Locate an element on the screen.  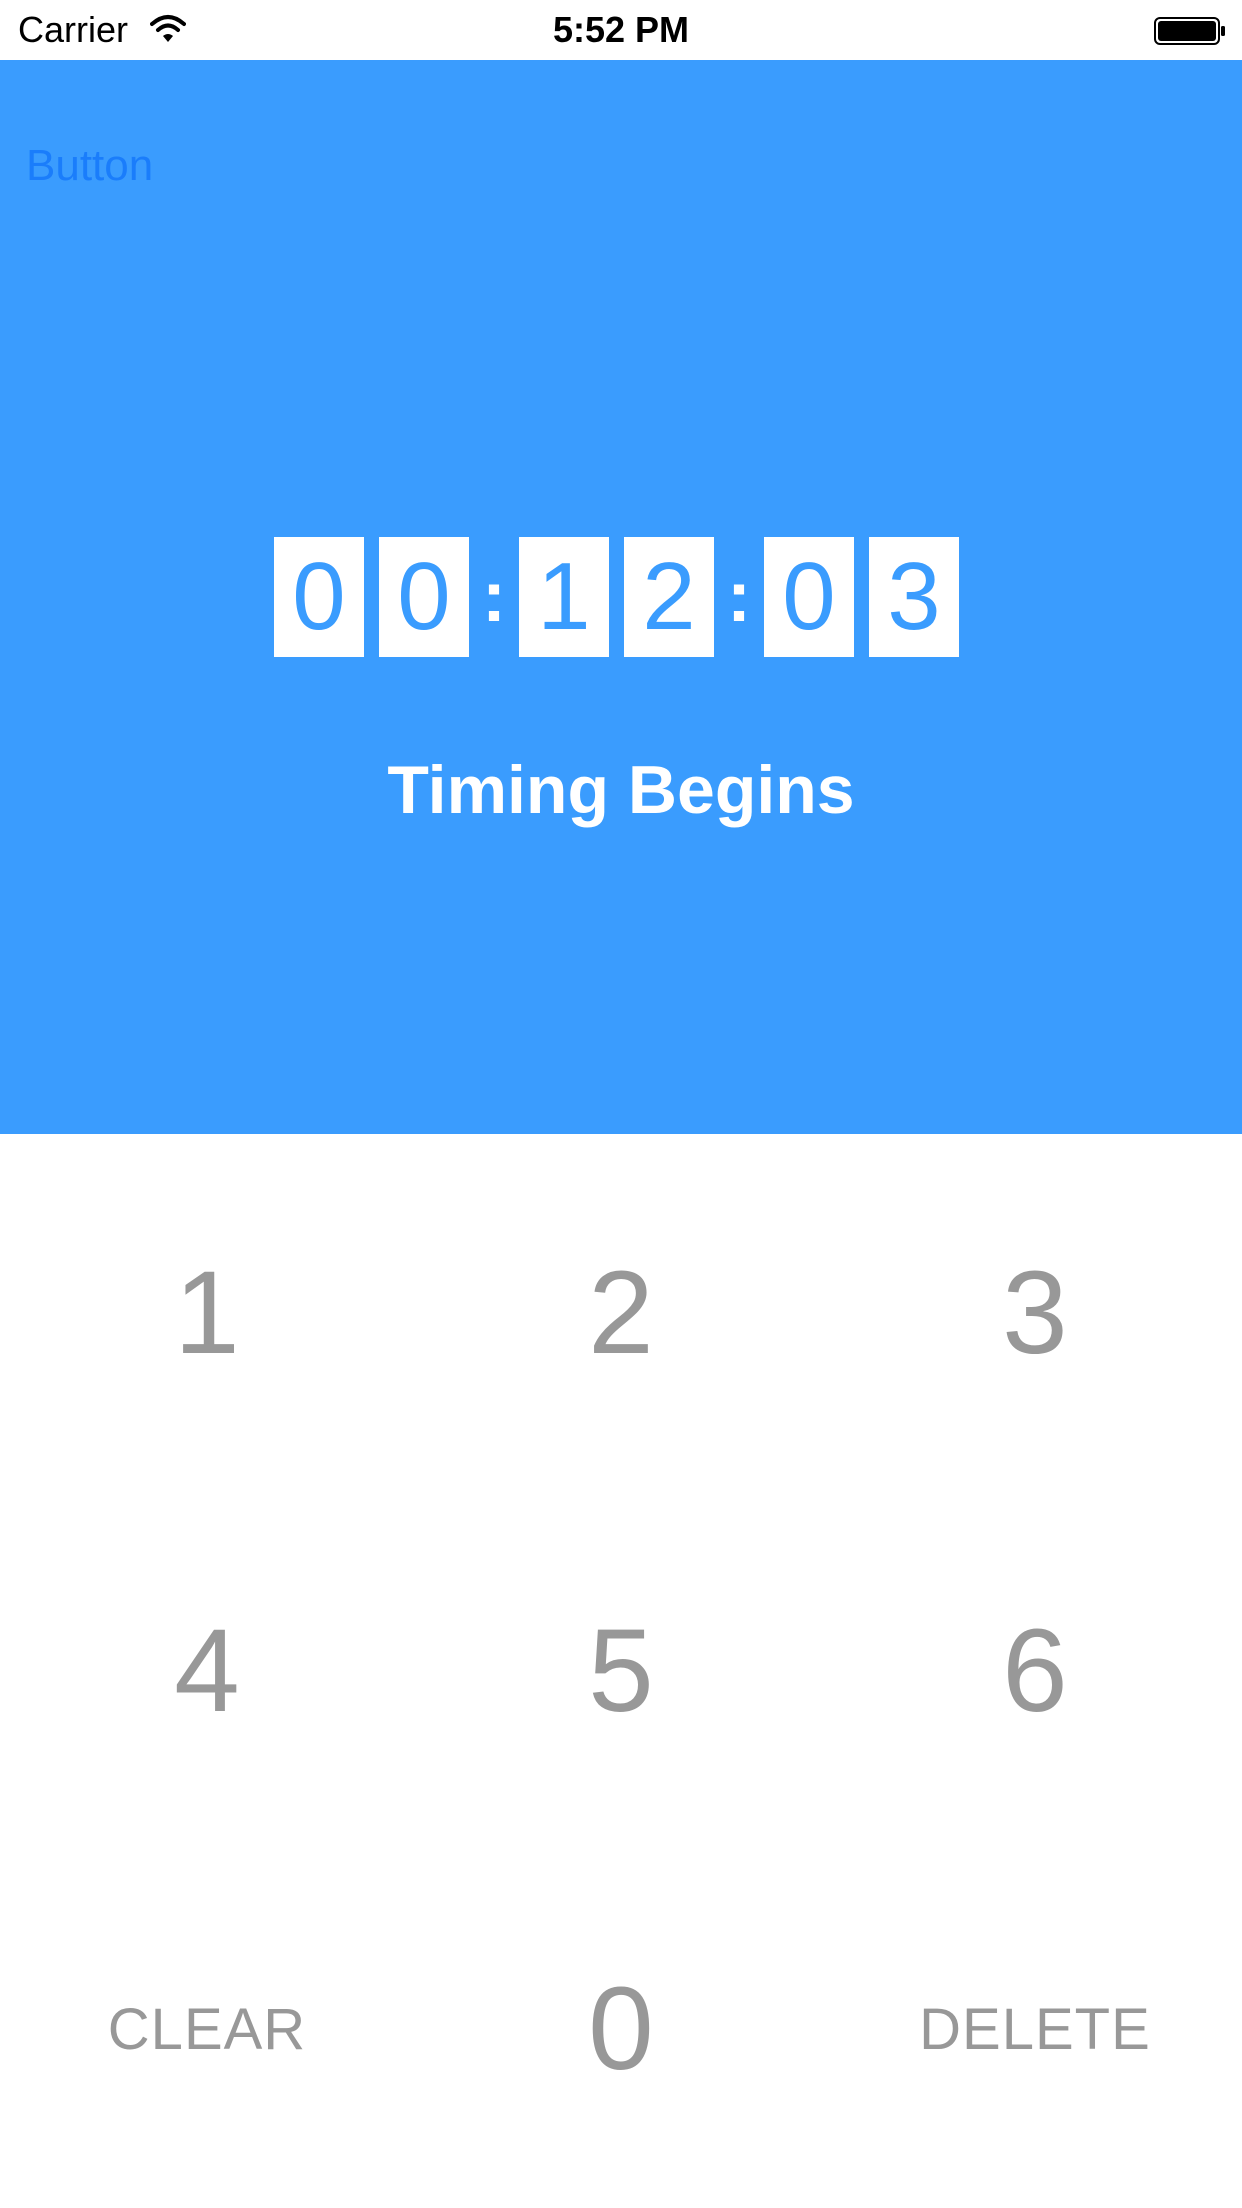
hours-tens-digit: 0 is located at coordinates (319, 597).